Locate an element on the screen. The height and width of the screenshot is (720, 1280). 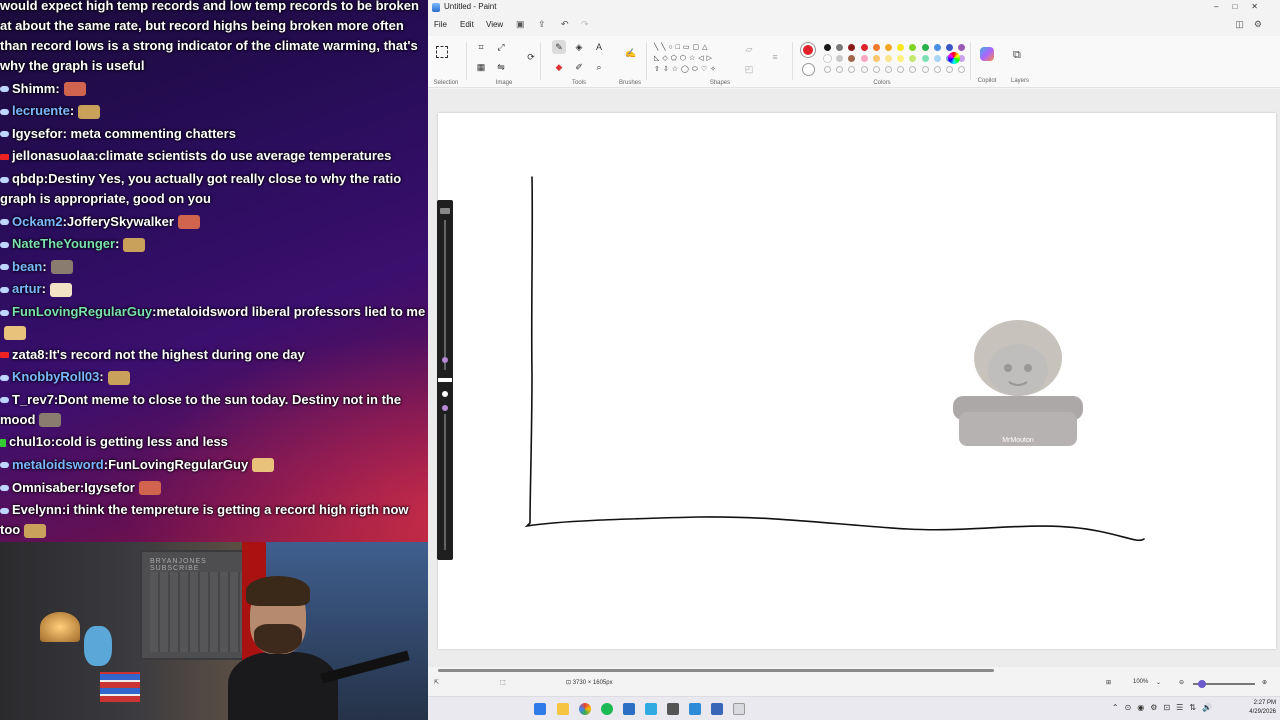
chat-username: qbdp is located at coordinates (28, 178).